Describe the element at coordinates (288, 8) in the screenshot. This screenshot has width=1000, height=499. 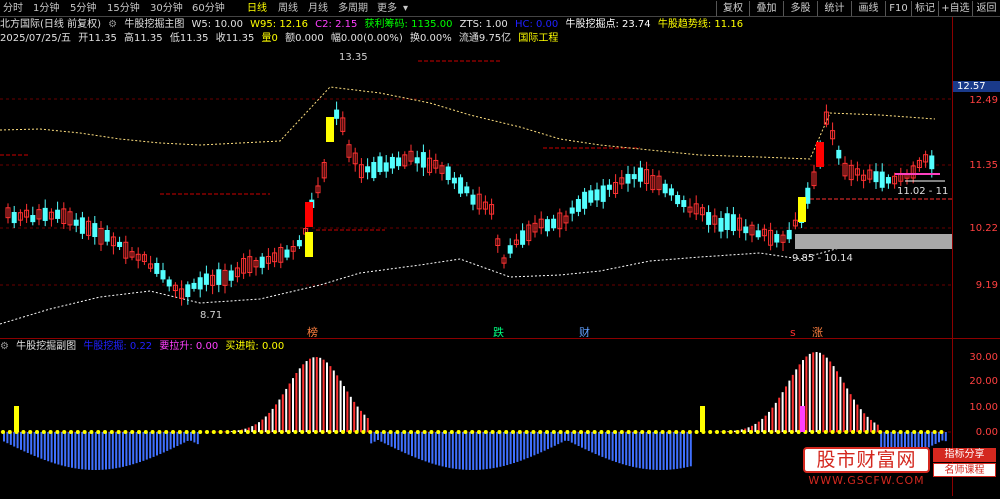
I see `period-tab-weekly: 周线` at that location.